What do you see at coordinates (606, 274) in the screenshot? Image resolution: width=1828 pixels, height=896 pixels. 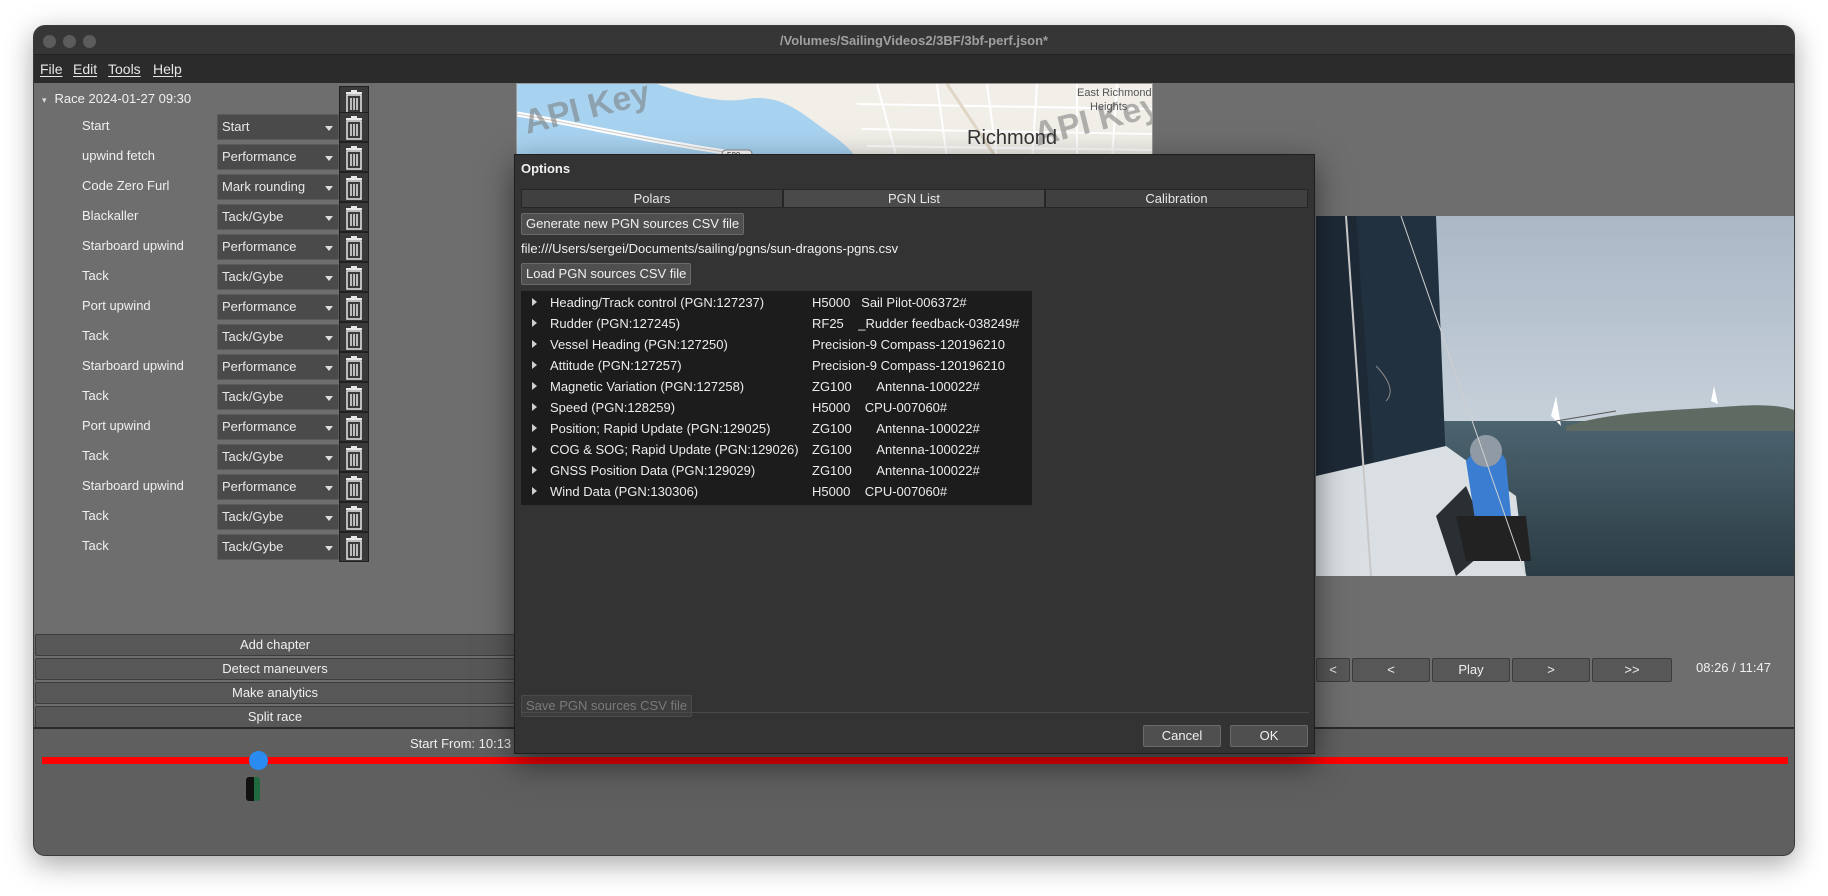 I see `load-pgn-csv-button: Load PGN sources CSV file` at bounding box center [606, 274].